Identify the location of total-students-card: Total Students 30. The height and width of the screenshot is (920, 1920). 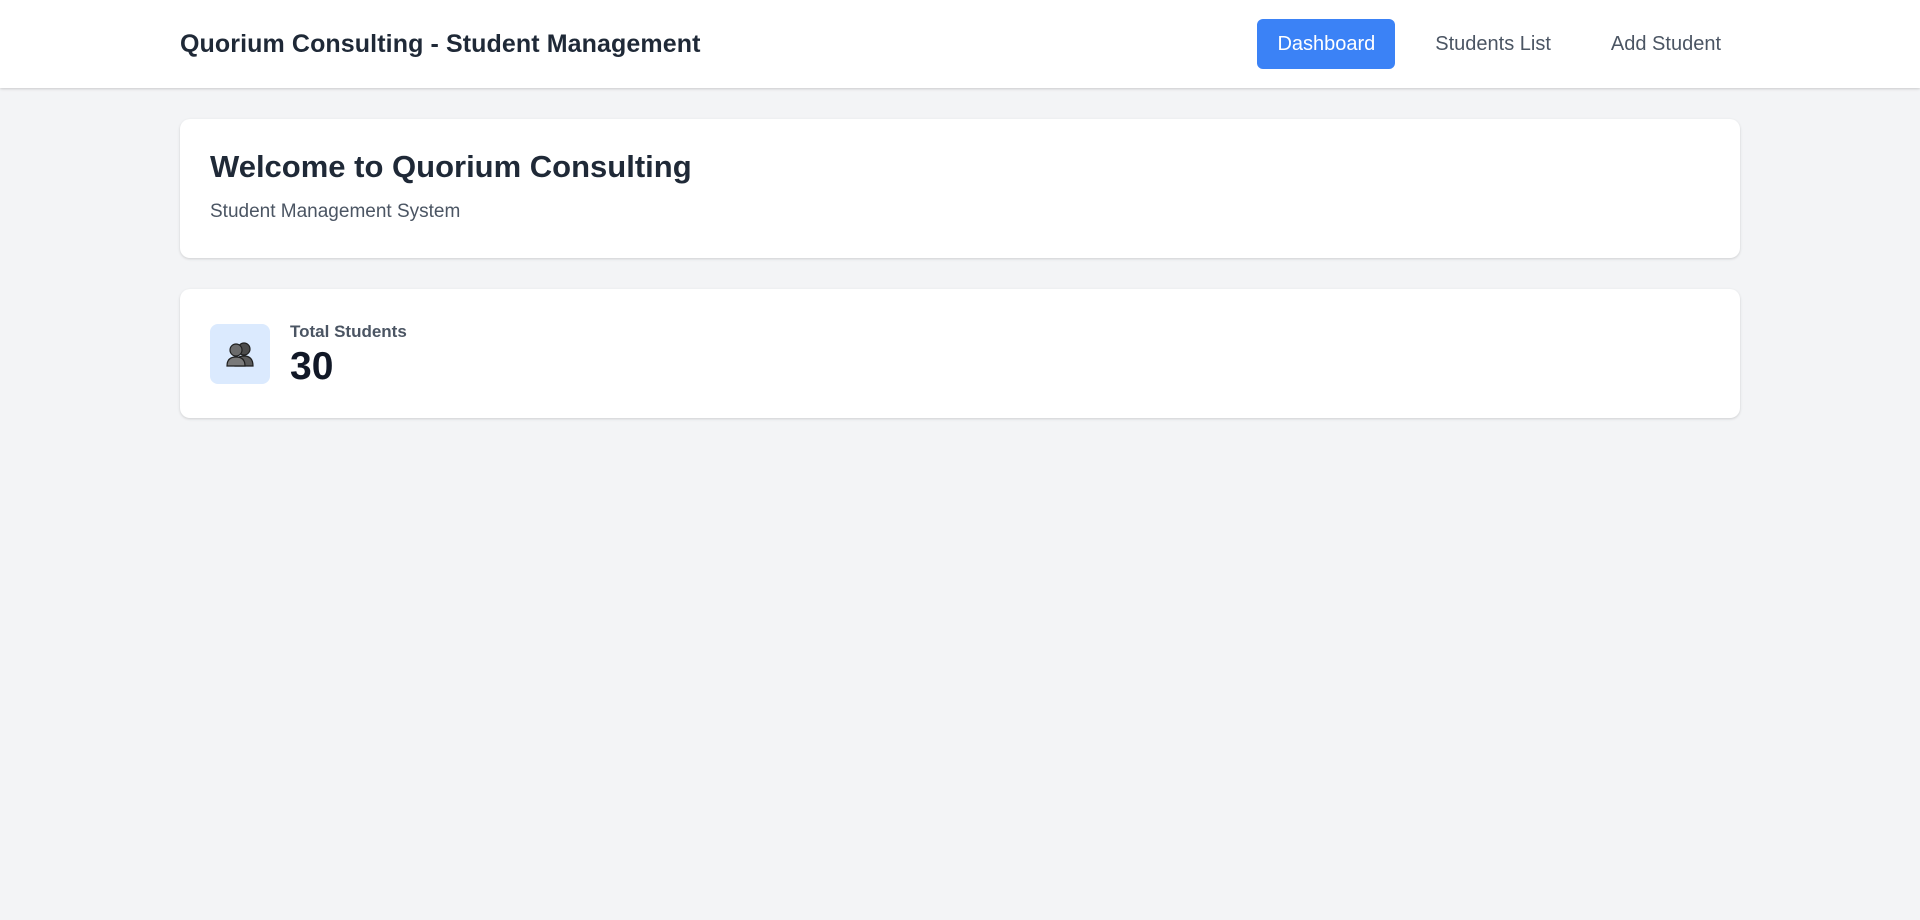
(960, 353).